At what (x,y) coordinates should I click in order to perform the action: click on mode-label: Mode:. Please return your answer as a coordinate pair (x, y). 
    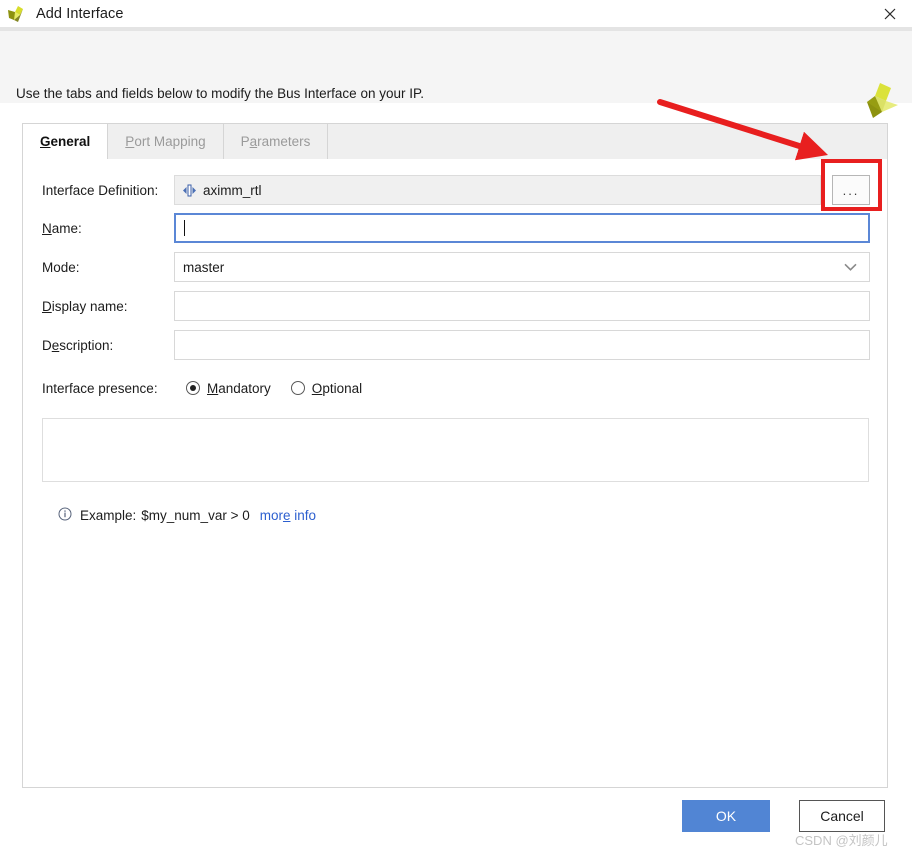
    Looking at the image, I should click on (61, 267).